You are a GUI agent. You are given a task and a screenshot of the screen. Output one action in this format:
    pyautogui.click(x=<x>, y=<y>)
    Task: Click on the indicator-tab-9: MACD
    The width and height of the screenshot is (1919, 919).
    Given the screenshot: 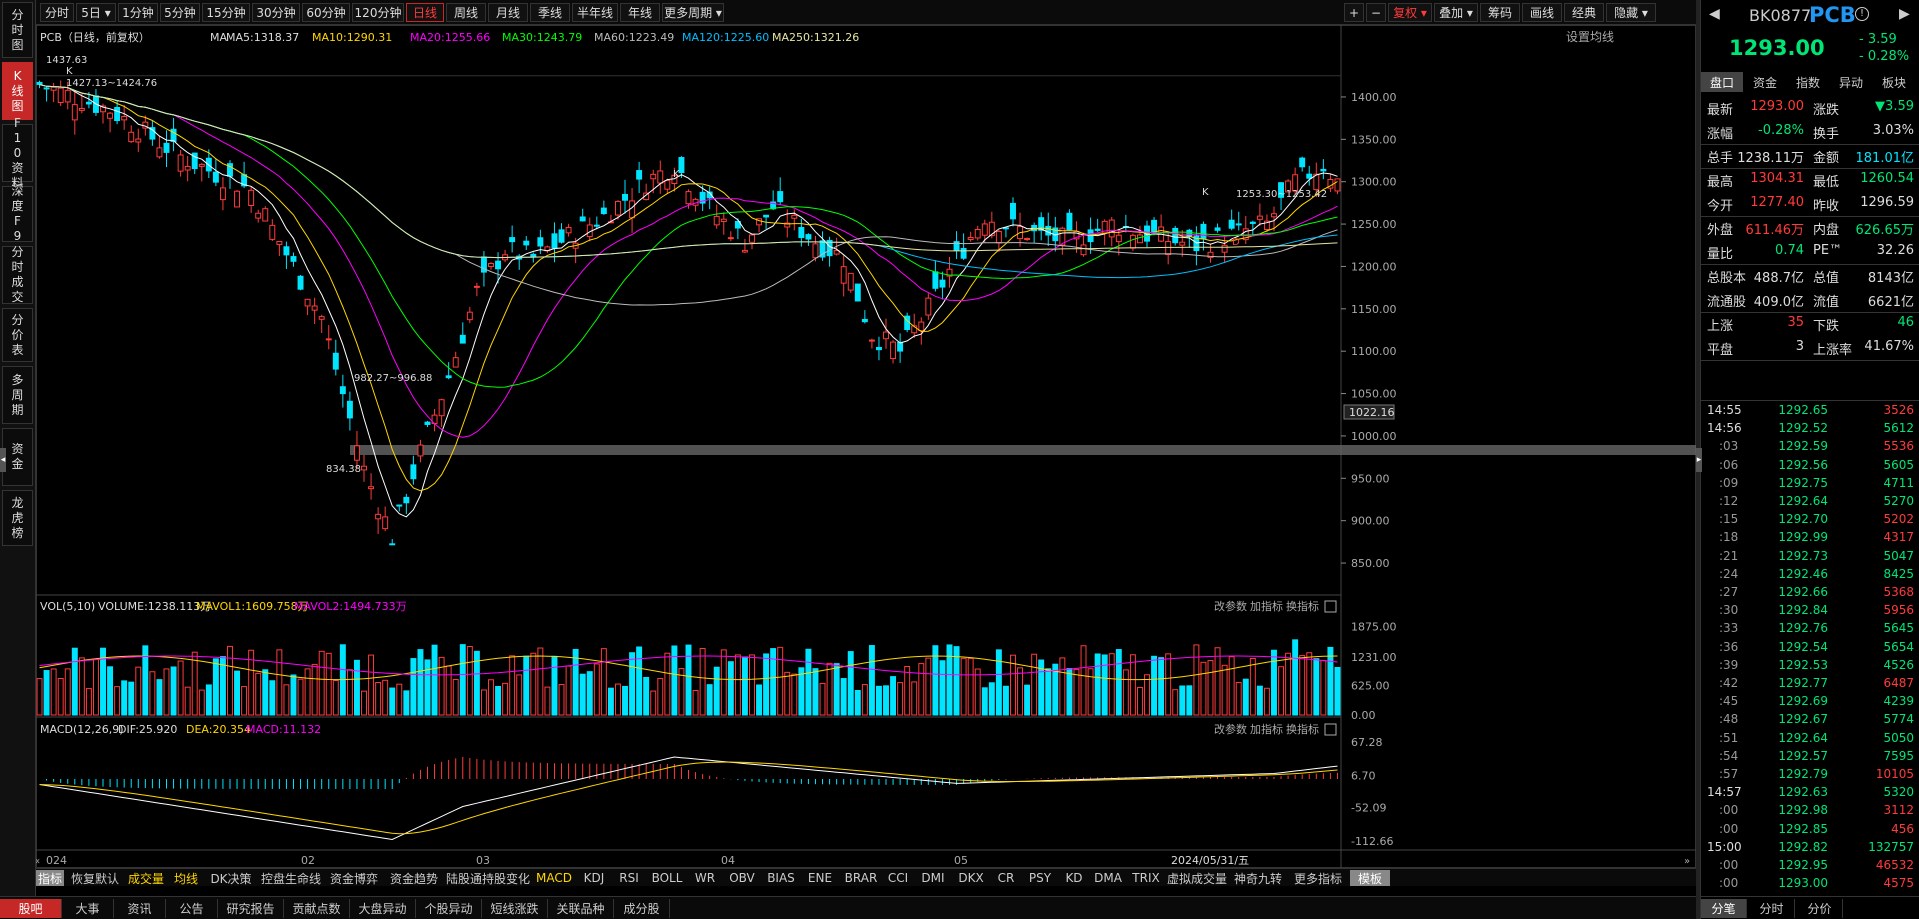 What is the action you would take?
    pyautogui.click(x=554, y=878)
    